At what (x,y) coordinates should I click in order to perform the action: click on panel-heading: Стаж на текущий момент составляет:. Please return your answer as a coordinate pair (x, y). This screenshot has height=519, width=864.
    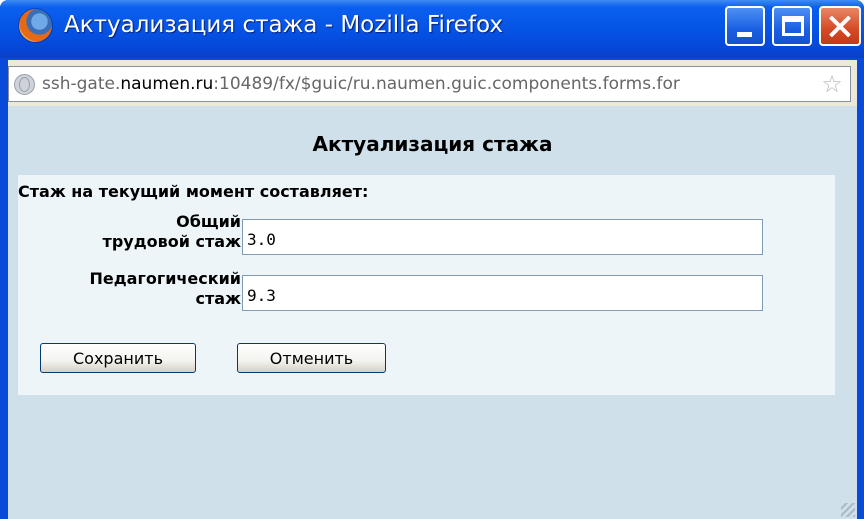
    Looking at the image, I should click on (193, 191).